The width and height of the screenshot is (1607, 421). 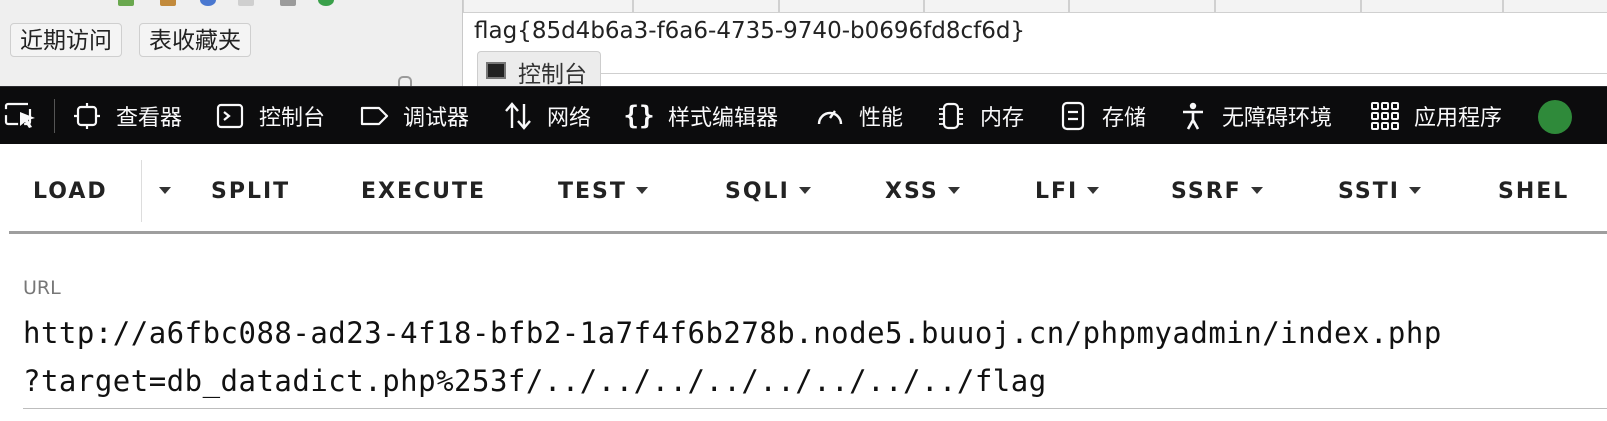 What do you see at coordinates (552, 74) in the screenshot?
I see `console-tab-label: 控制台` at bounding box center [552, 74].